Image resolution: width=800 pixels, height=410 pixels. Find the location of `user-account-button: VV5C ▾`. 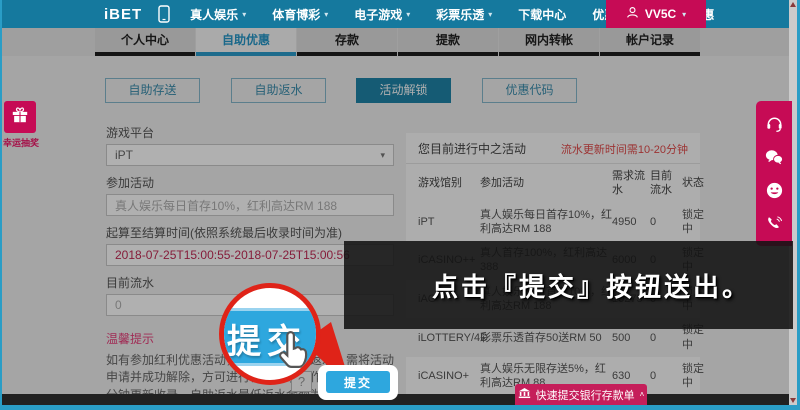

user-account-button: VV5C ▾ is located at coordinates (656, 14).